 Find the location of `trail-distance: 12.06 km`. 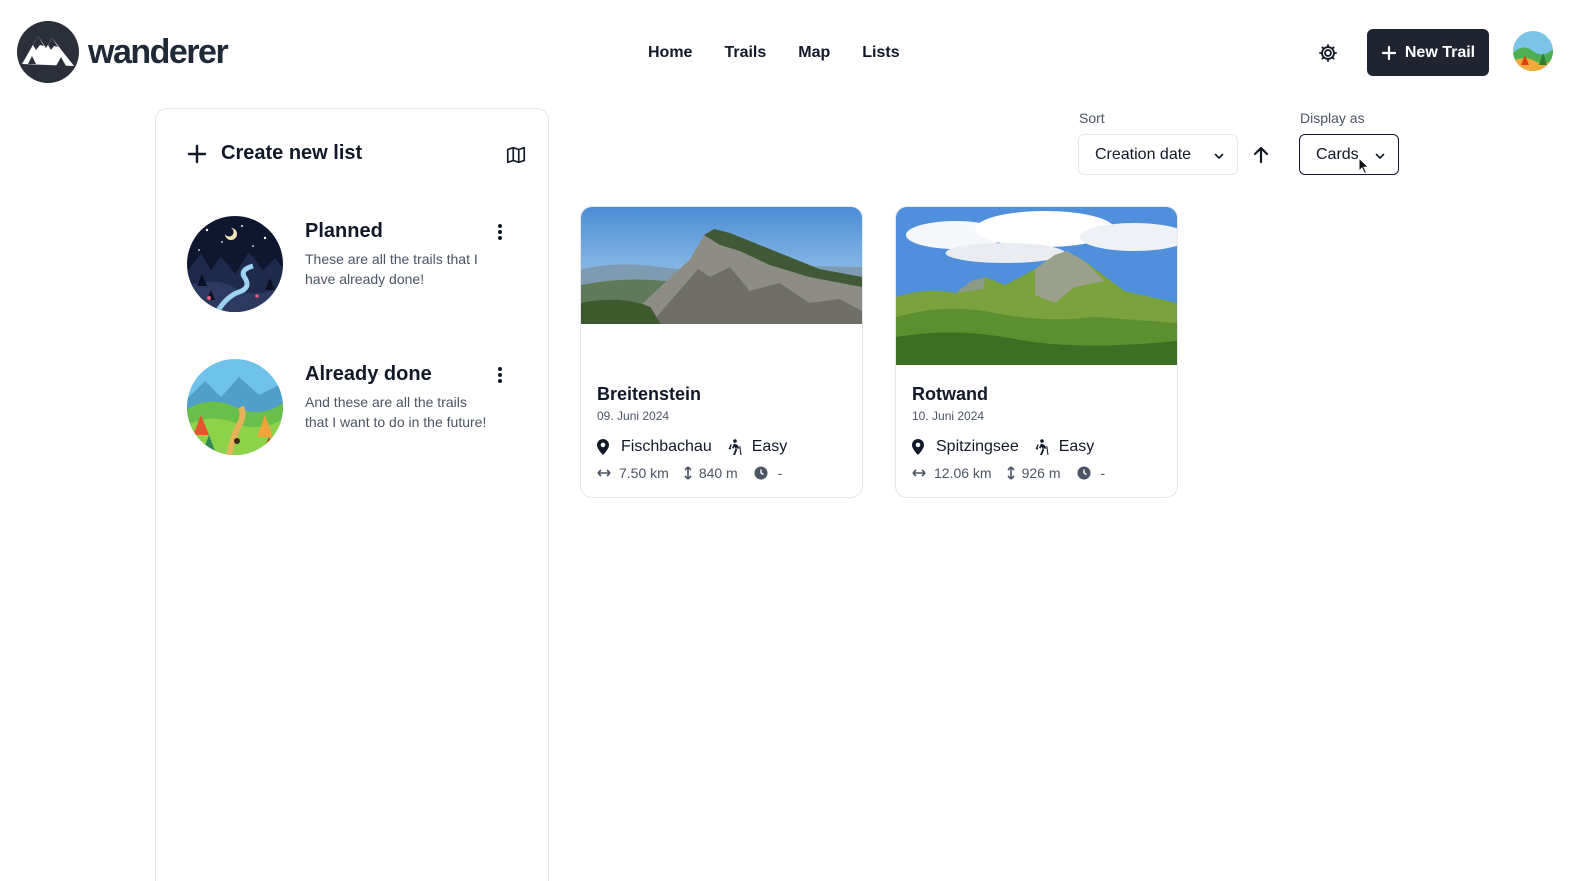

trail-distance: 12.06 km is located at coordinates (963, 473).